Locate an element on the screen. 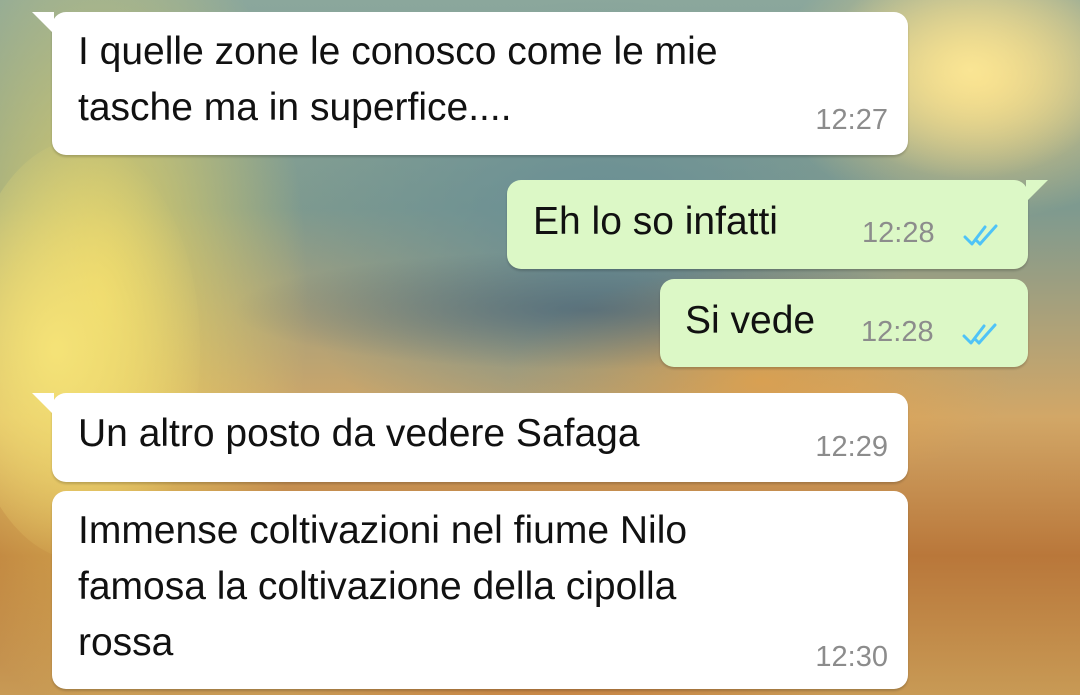  message-bubble-incoming: Un altro posto da vedere Safaga 12:29 is located at coordinates (470, 437).